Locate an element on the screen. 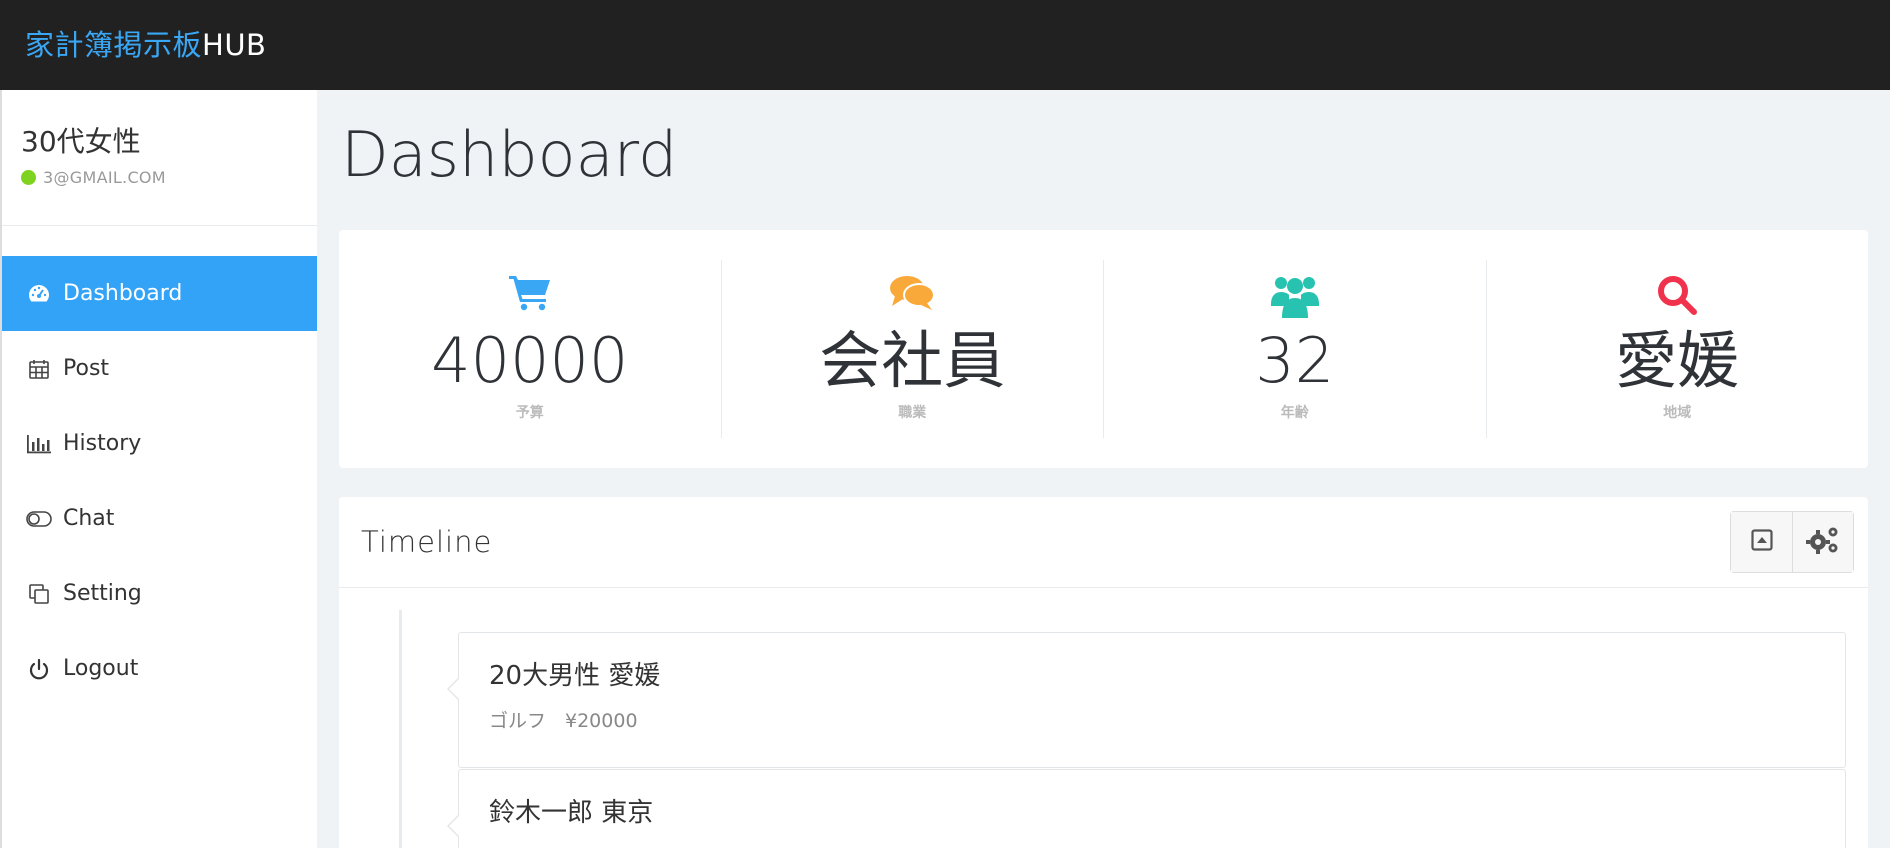 This screenshot has width=1890, height=848. brand-name-jp: 家計簿掲示板 is located at coordinates (114, 45).